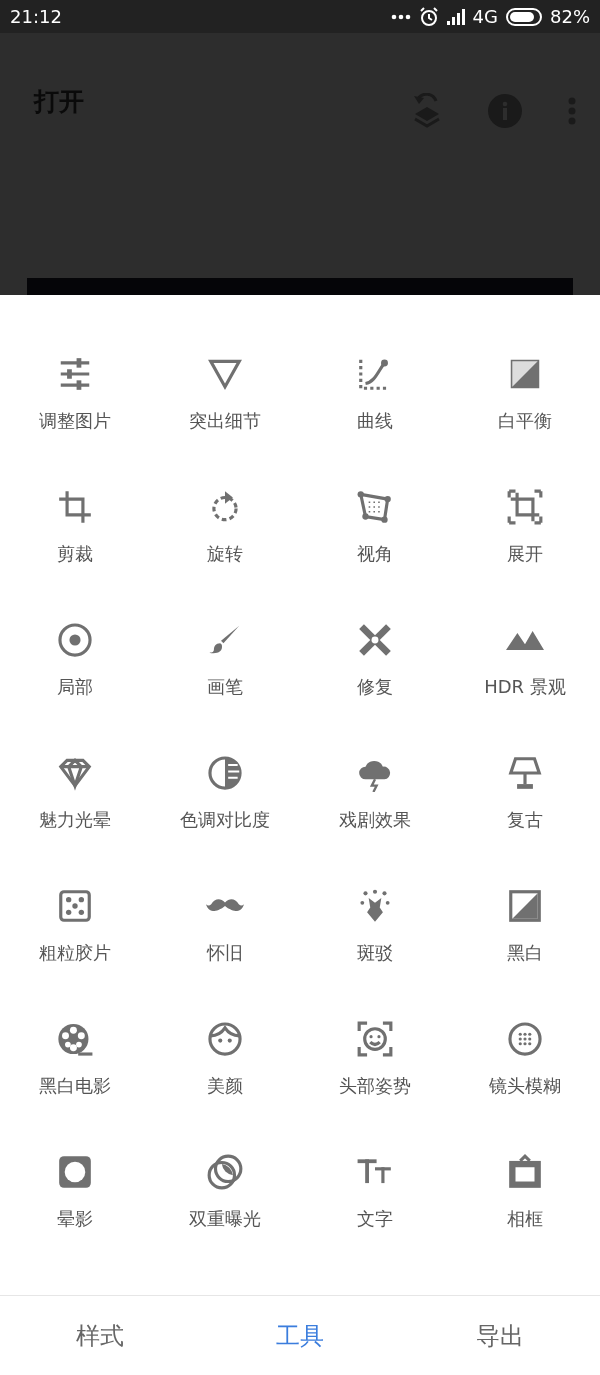 This screenshot has height=1375, width=600. Describe the element at coordinates (75, 1086) in the screenshot. I see `tool-label: 黑白电影` at that location.